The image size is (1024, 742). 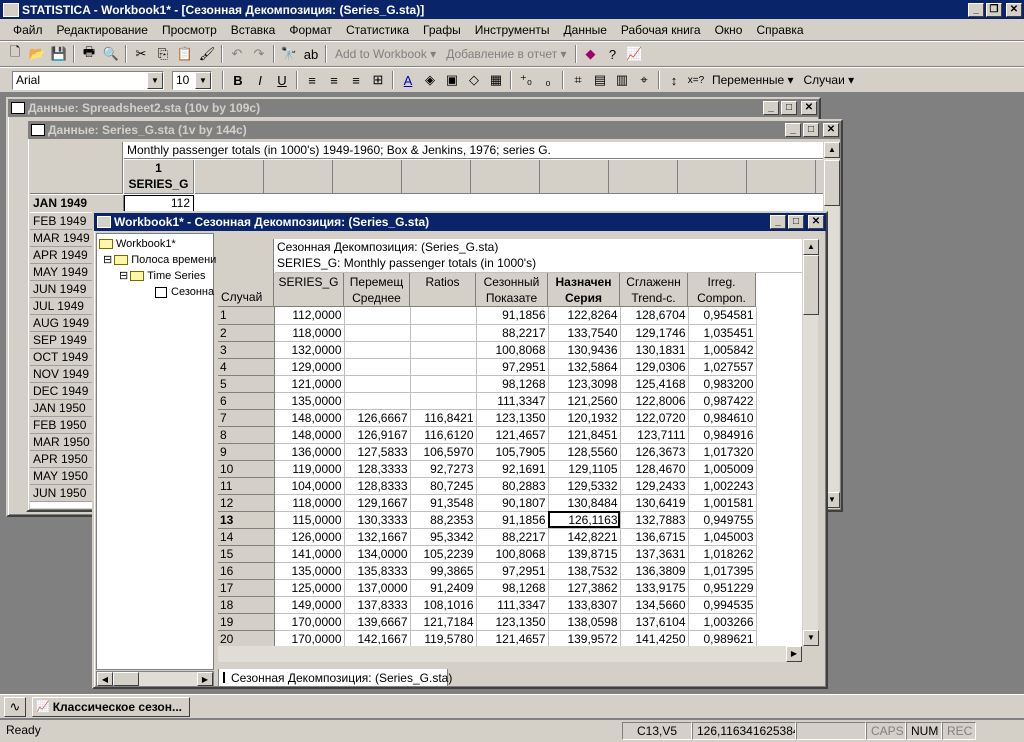 What do you see at coordinates (722, 537) in the screenshot?
I see `table-cell: 1,045003` at bounding box center [722, 537].